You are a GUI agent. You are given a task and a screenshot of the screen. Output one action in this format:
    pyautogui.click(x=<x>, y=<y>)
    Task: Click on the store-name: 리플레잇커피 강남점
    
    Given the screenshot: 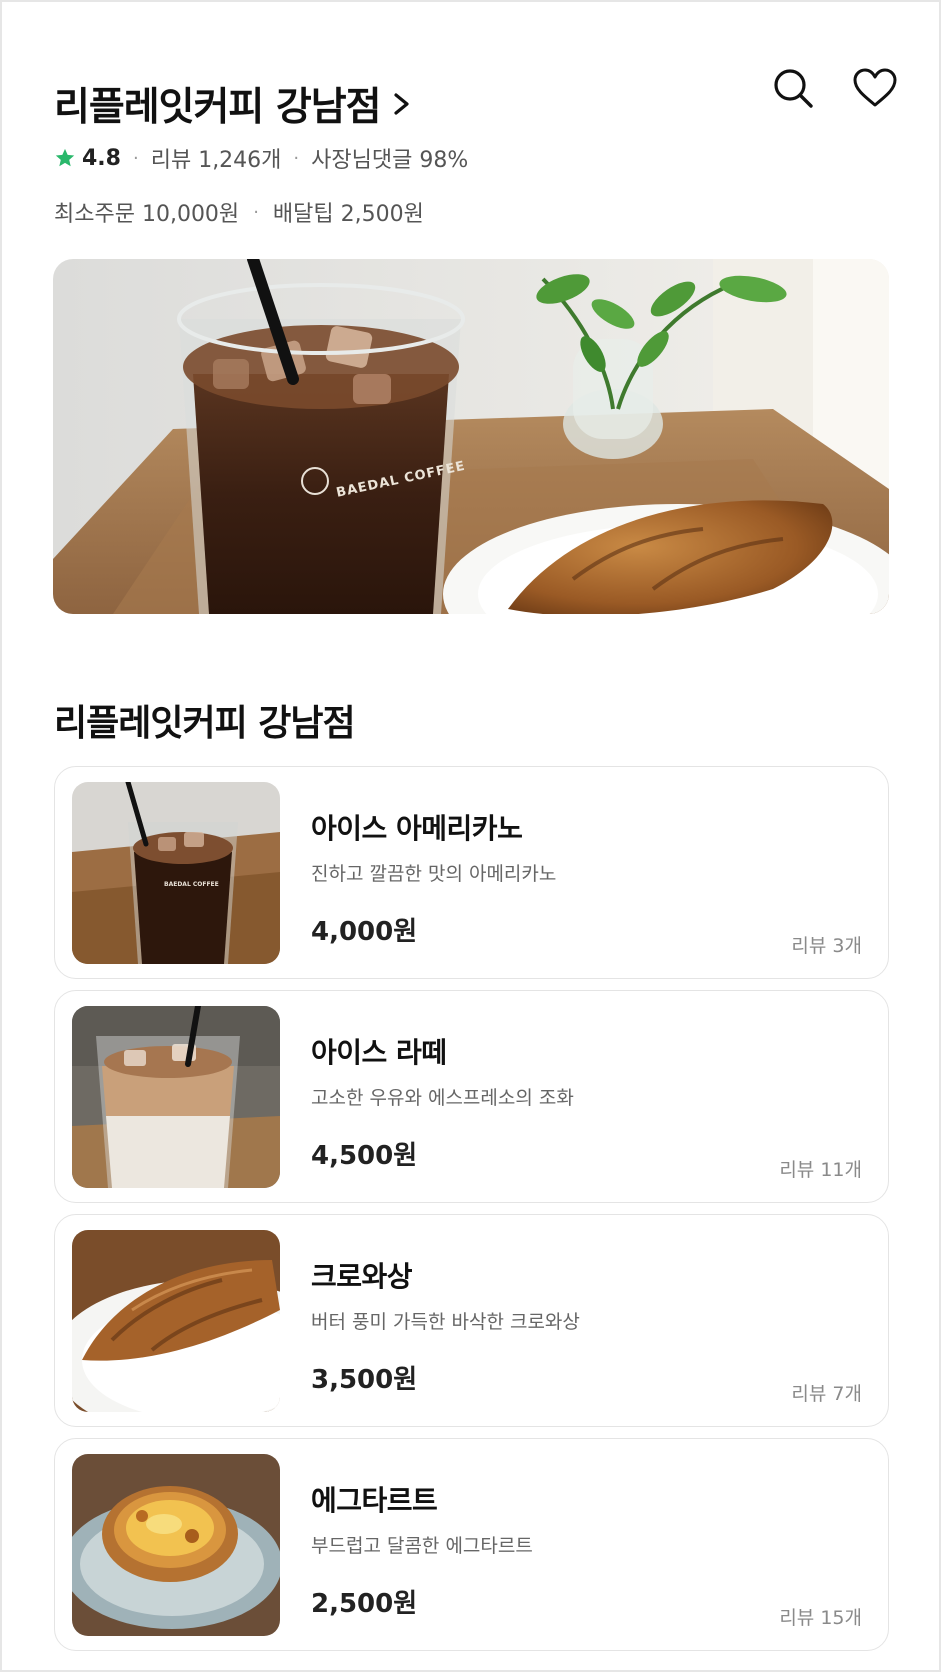 What is the action you would take?
    pyautogui.click(x=217, y=107)
    